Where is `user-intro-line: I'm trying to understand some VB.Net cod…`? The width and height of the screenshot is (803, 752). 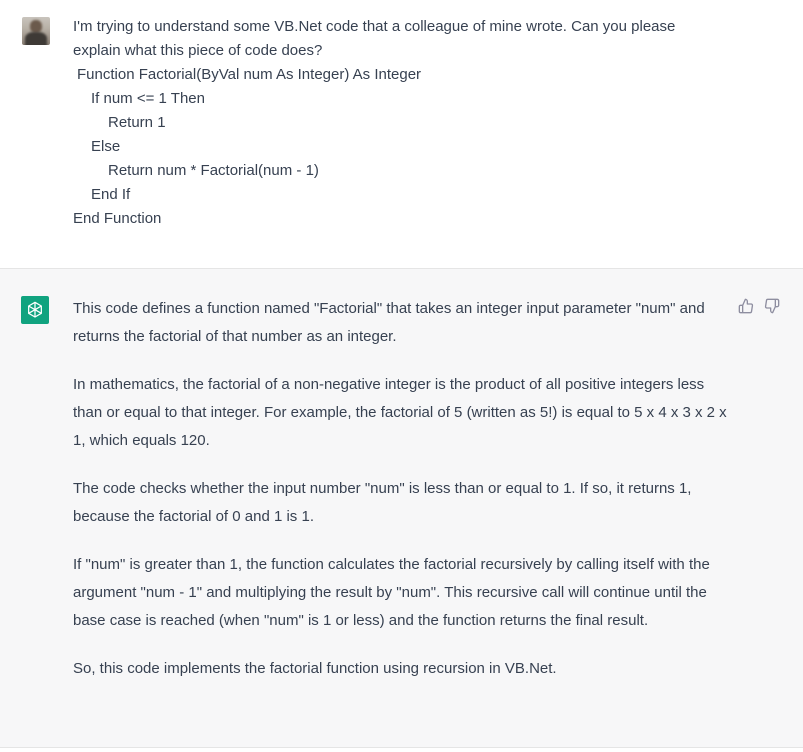 user-intro-line: I'm trying to understand some VB.Net cod… is located at coordinates (374, 26).